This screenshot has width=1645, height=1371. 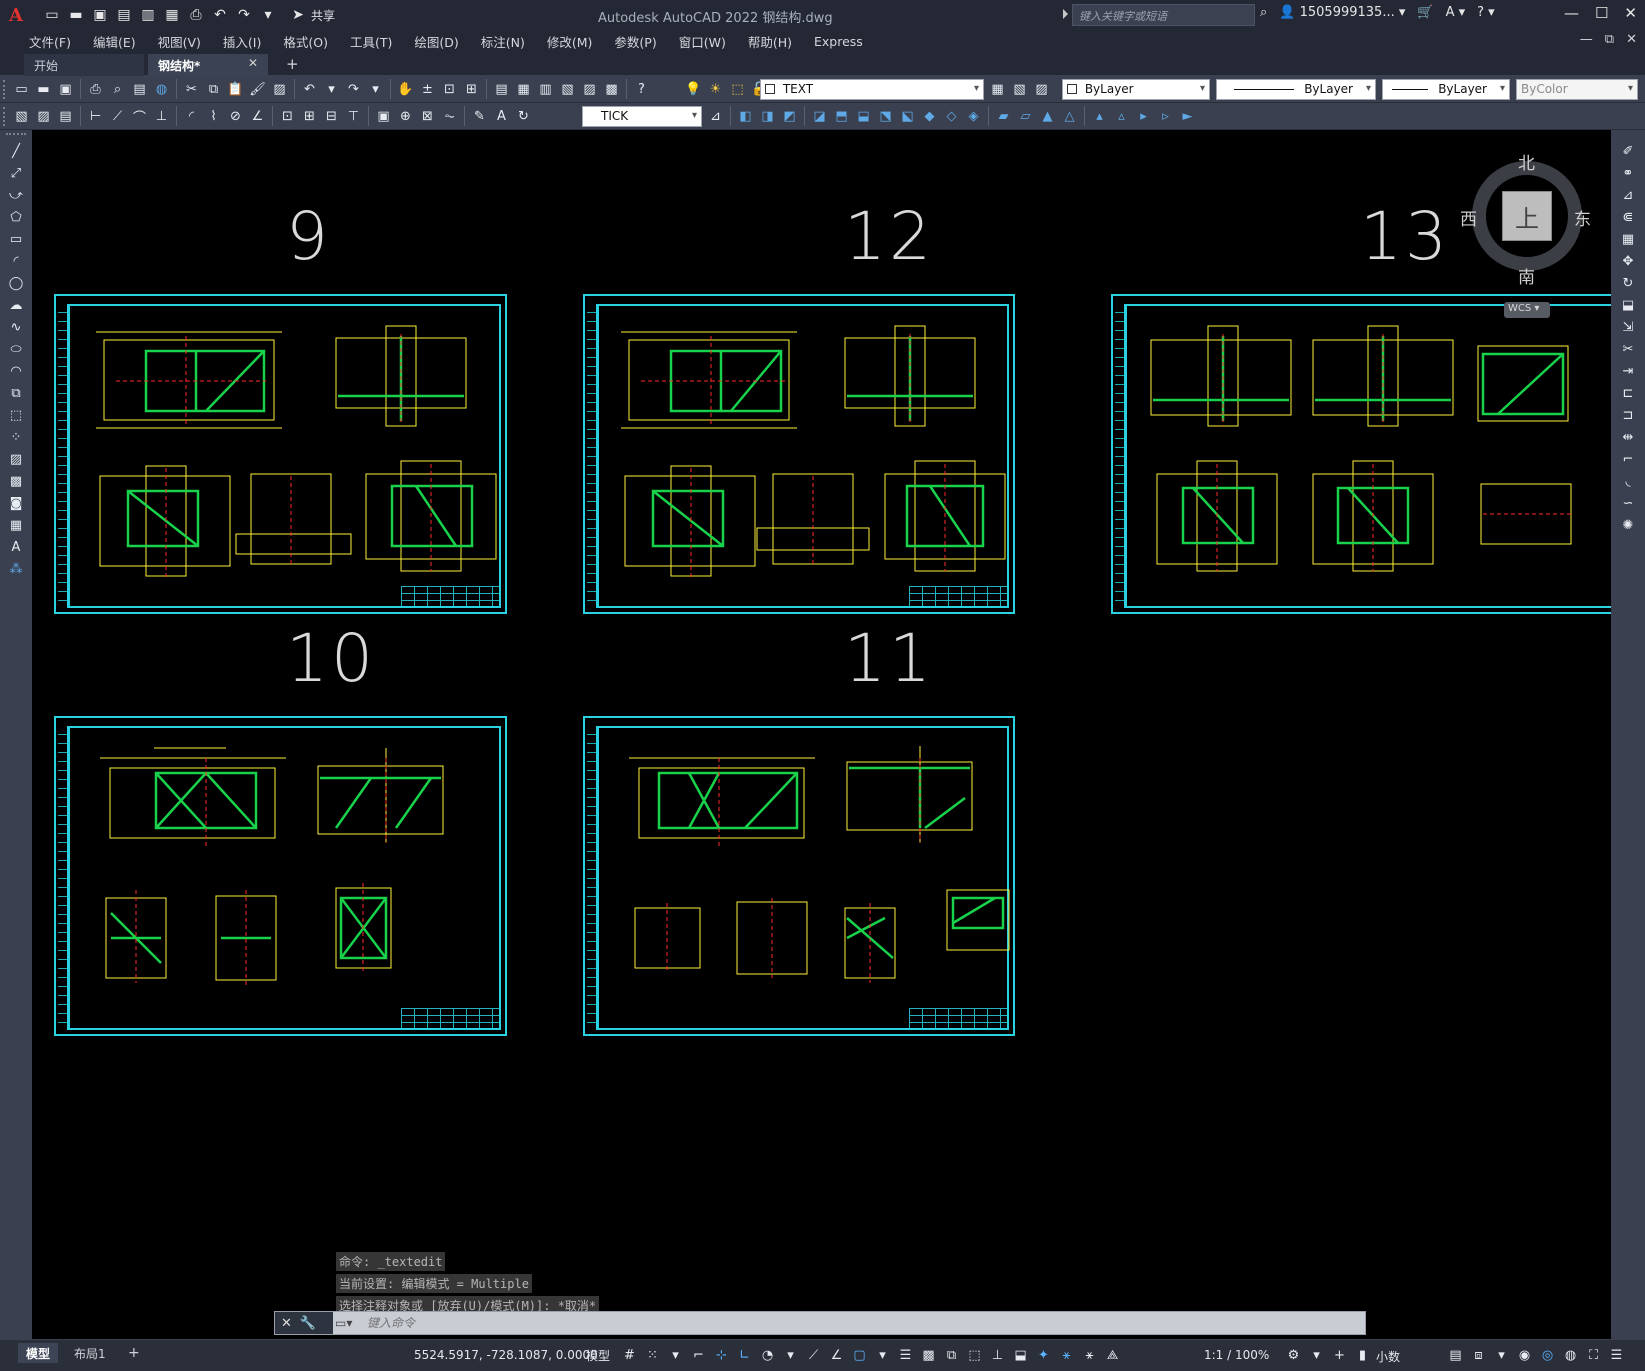 What do you see at coordinates (1047, 116) in the screenshot?
I see `imprint-icon: ▲` at bounding box center [1047, 116].